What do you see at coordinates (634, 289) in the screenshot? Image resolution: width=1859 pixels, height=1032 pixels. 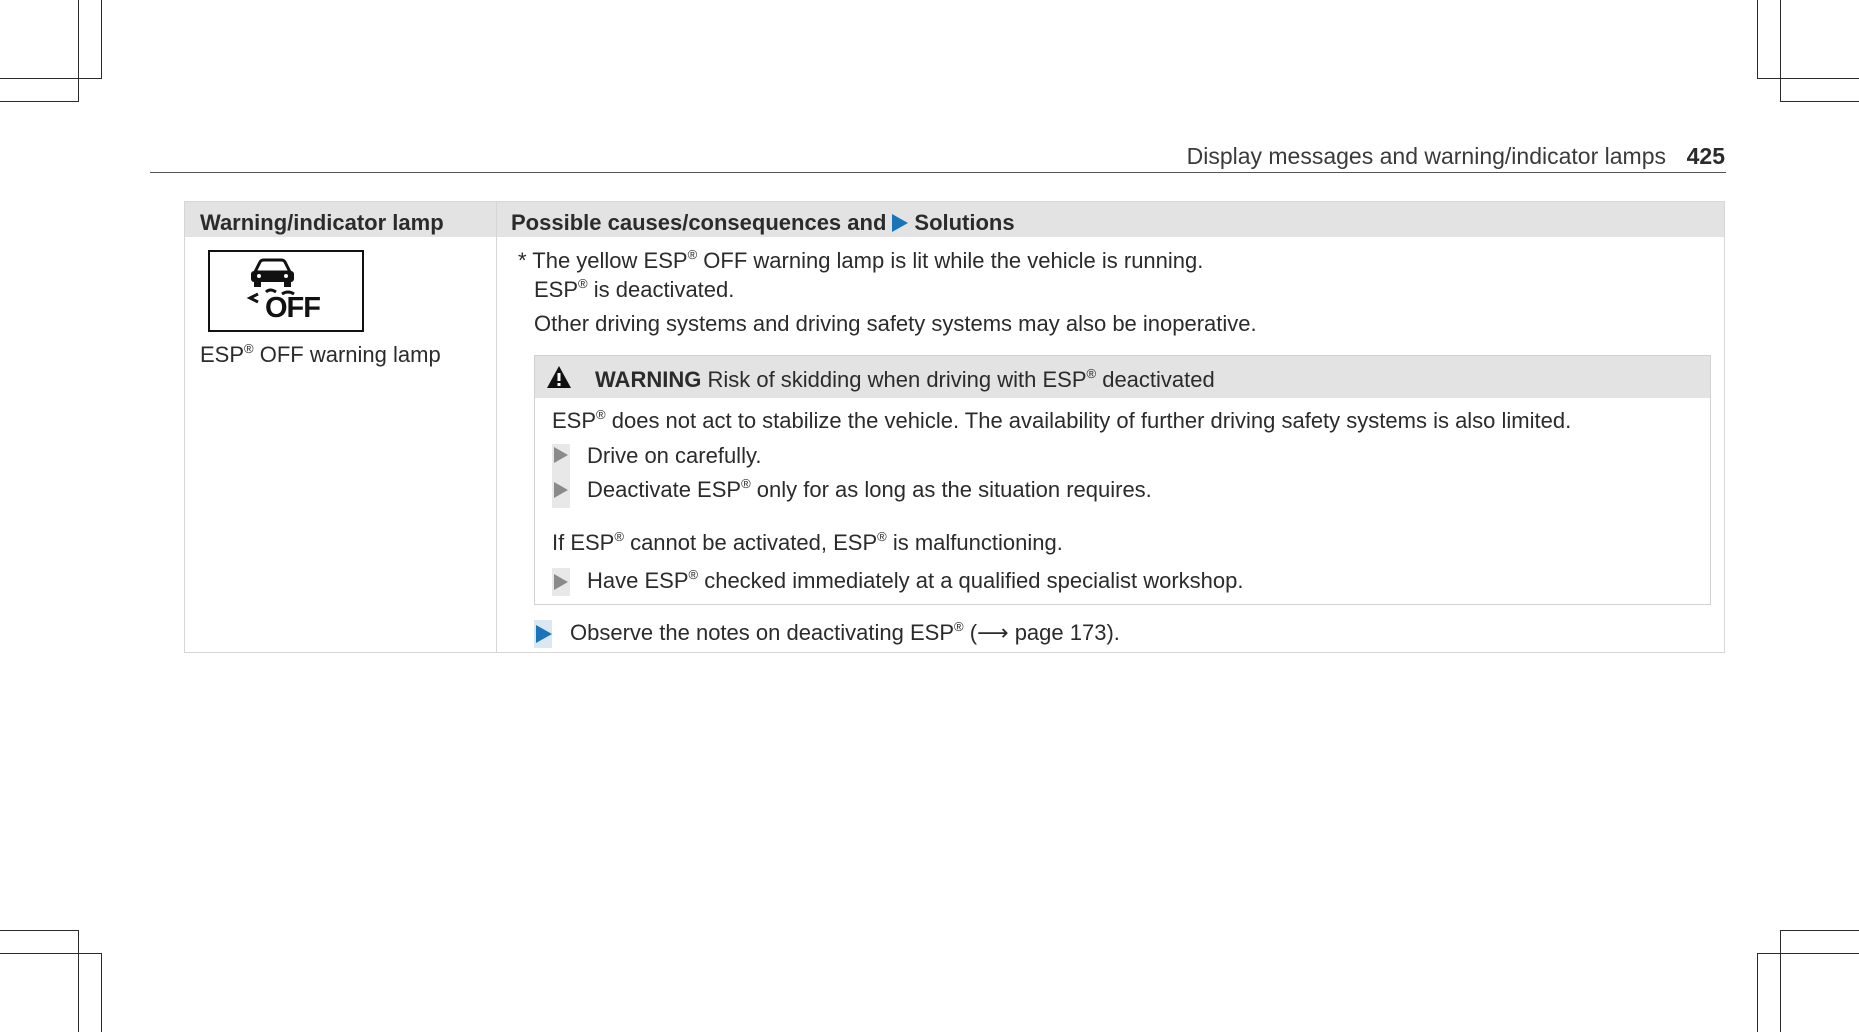 I see `cause-line-2: ESP® is deactivated.` at bounding box center [634, 289].